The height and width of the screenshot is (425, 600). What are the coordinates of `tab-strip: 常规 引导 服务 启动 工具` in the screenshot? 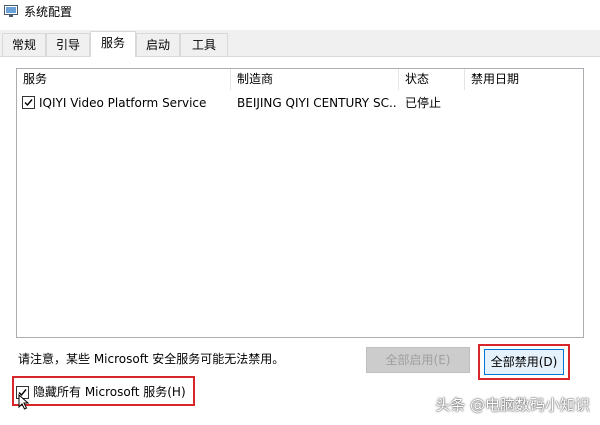 It's located at (300, 44).